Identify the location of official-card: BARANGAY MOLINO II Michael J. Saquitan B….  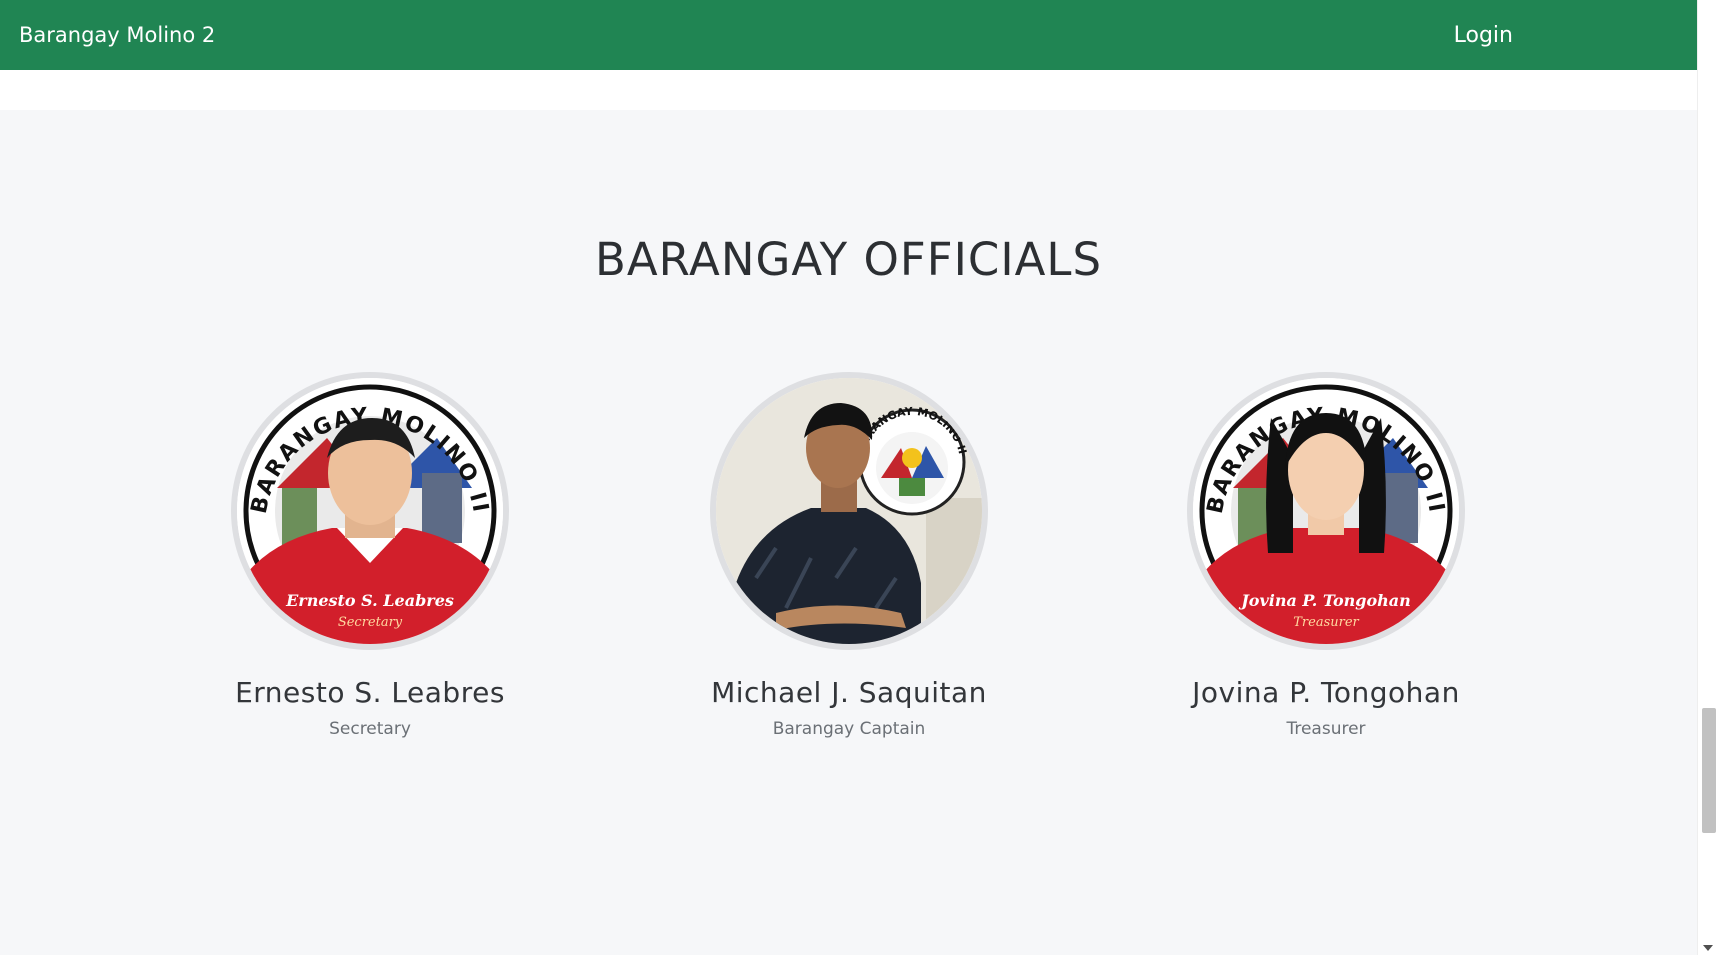
(849, 555).